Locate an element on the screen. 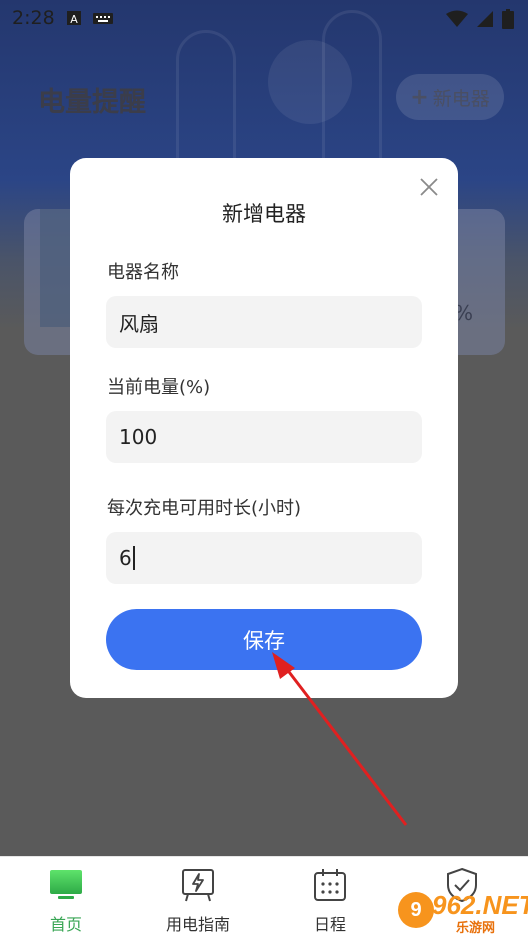 The height and width of the screenshot is (940, 528). plus-icon: + is located at coordinates (419, 97).